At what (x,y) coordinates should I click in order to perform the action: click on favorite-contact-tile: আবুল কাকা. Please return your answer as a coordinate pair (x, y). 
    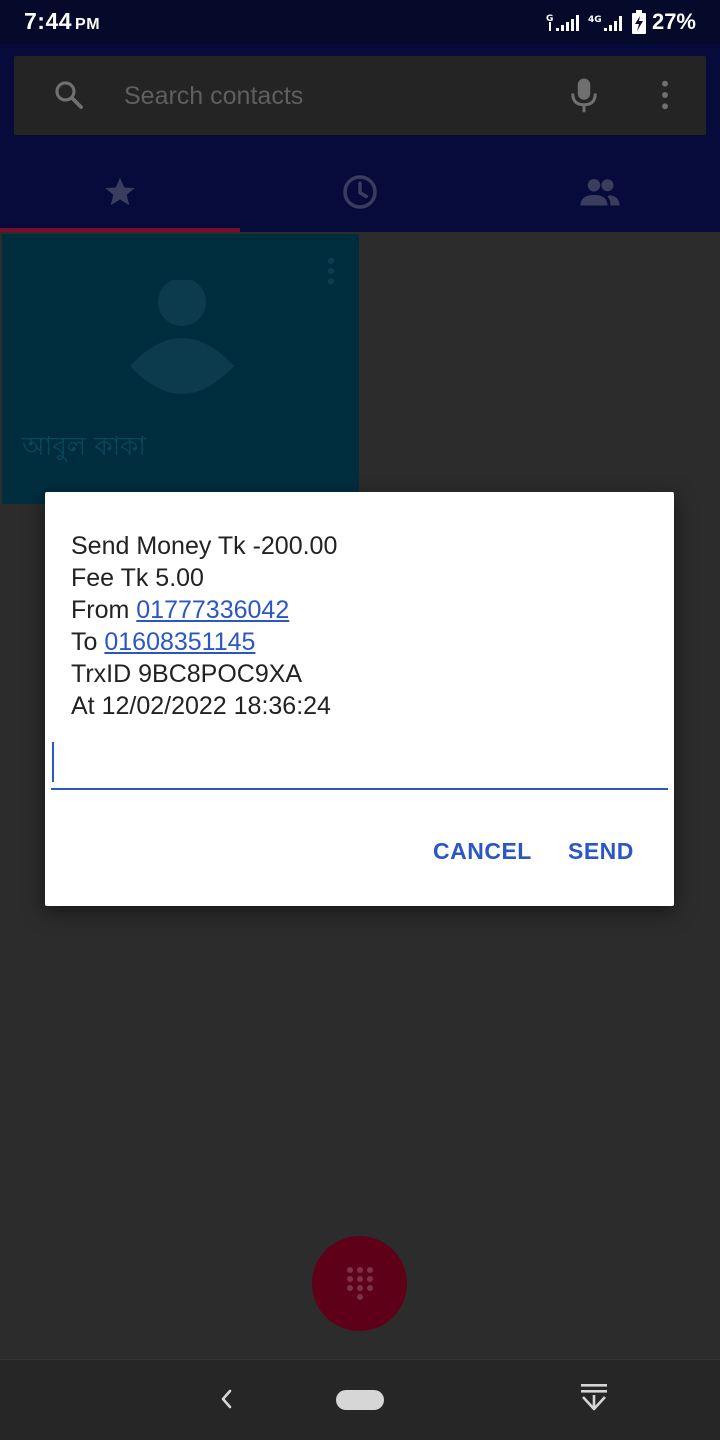
    Looking at the image, I should click on (180, 369).